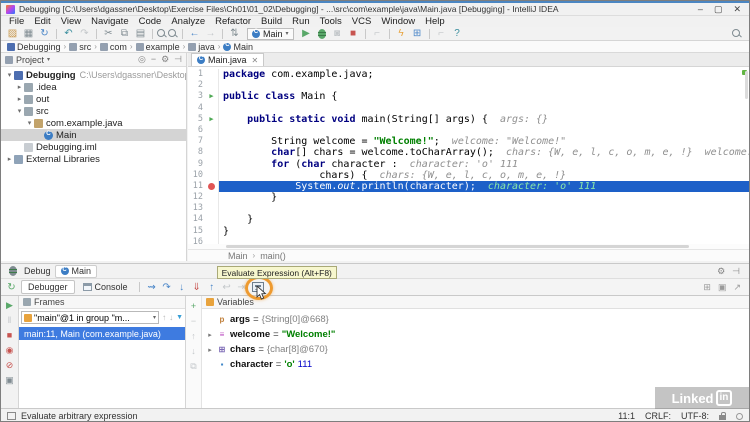 The height and width of the screenshot is (422, 750). Describe the element at coordinates (700, 9) in the screenshot. I see `minimize-button: –` at that location.